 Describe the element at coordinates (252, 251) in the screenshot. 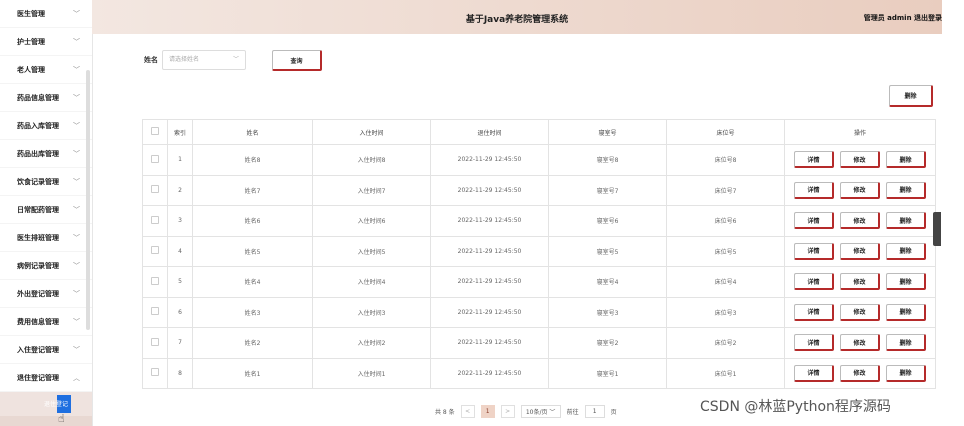

I see `cell-name: 姓名5` at that location.